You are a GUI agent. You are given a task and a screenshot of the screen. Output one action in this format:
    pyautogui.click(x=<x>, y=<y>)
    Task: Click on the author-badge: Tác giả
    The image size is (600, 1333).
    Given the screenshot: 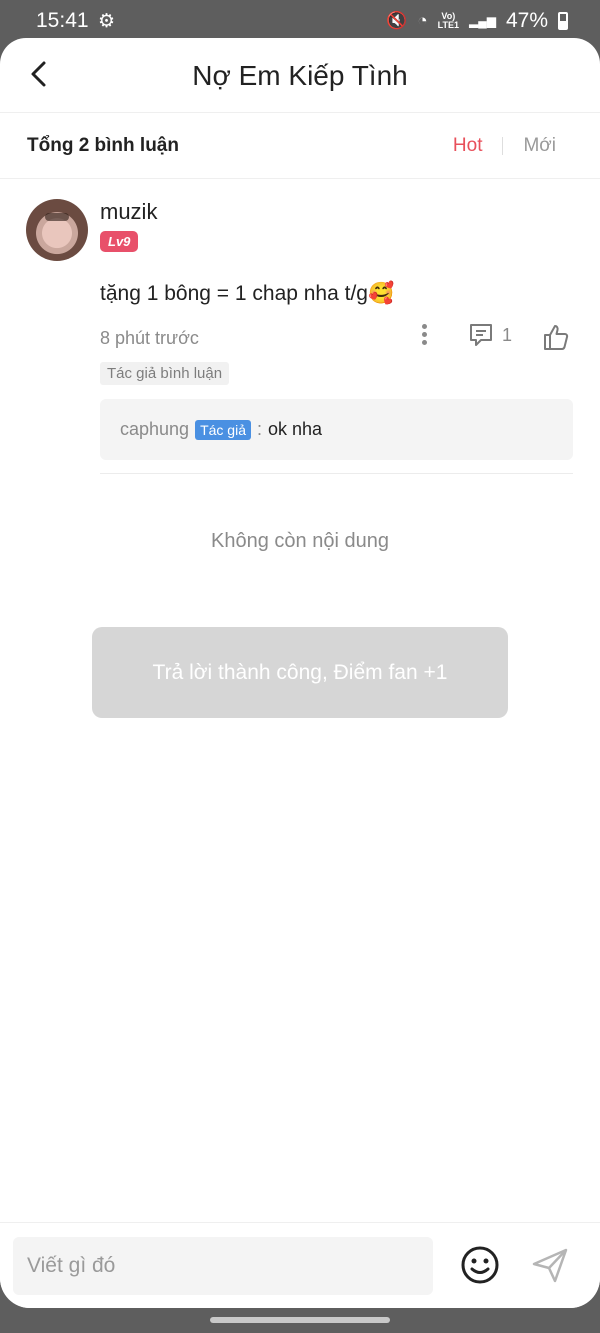 What is the action you would take?
    pyautogui.click(x=223, y=429)
    